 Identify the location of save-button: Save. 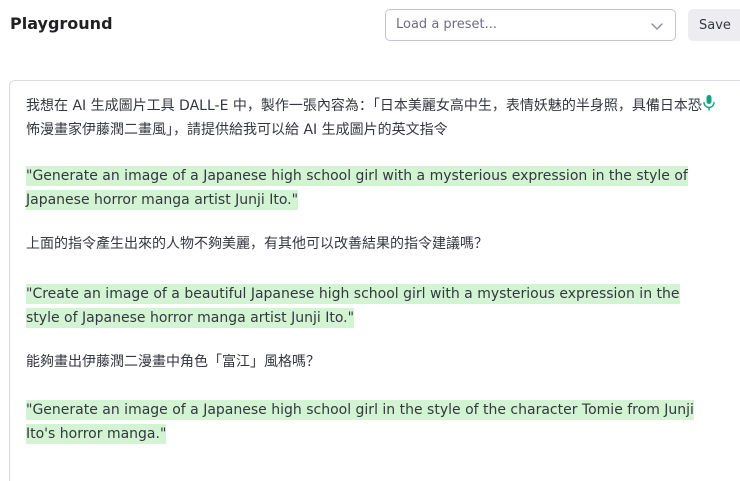
(714, 25).